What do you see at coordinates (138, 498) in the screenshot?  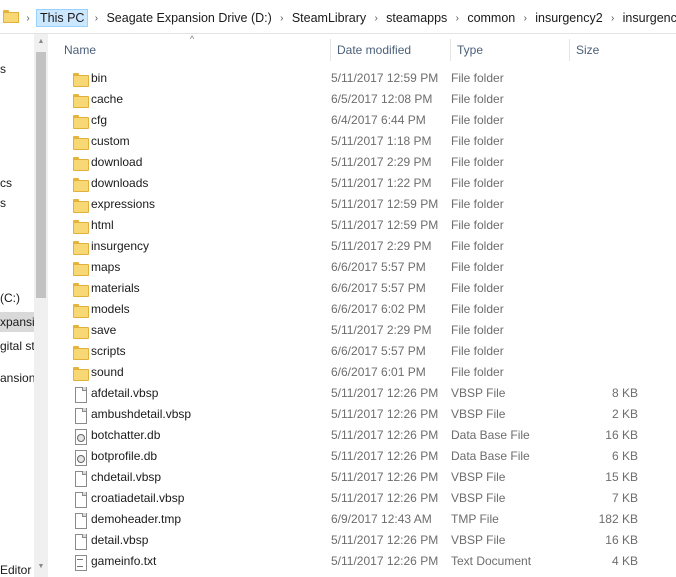 I see `file-name: croatiadetail.vbsp` at bounding box center [138, 498].